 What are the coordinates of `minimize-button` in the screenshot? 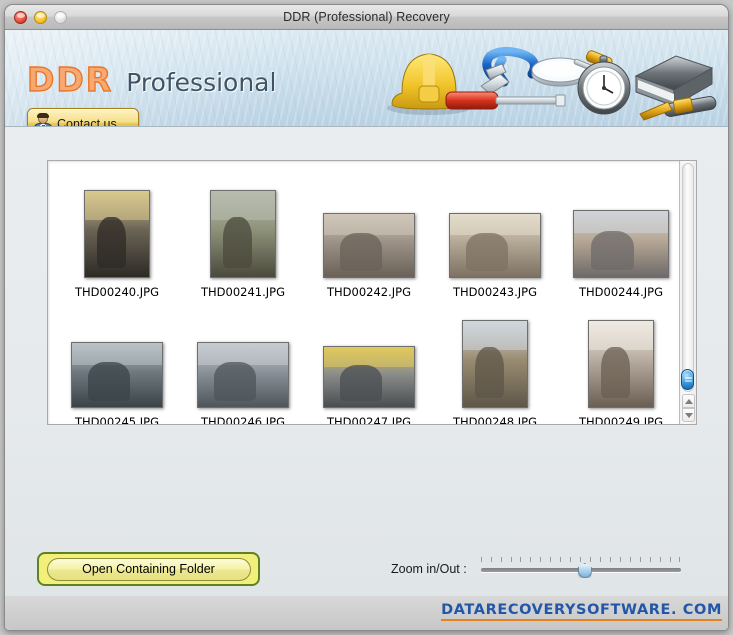 It's located at (40, 17).